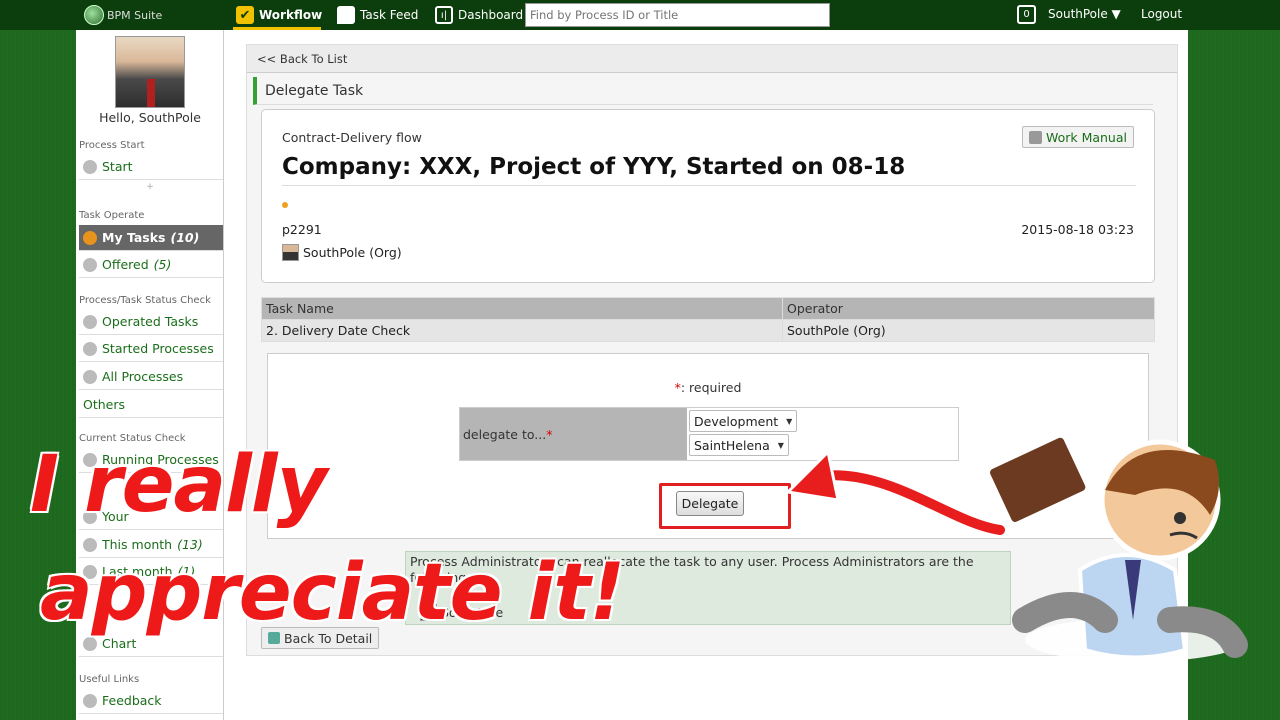  Describe the element at coordinates (125, 264) in the screenshot. I see `sidebar-item-label: Offered` at that location.